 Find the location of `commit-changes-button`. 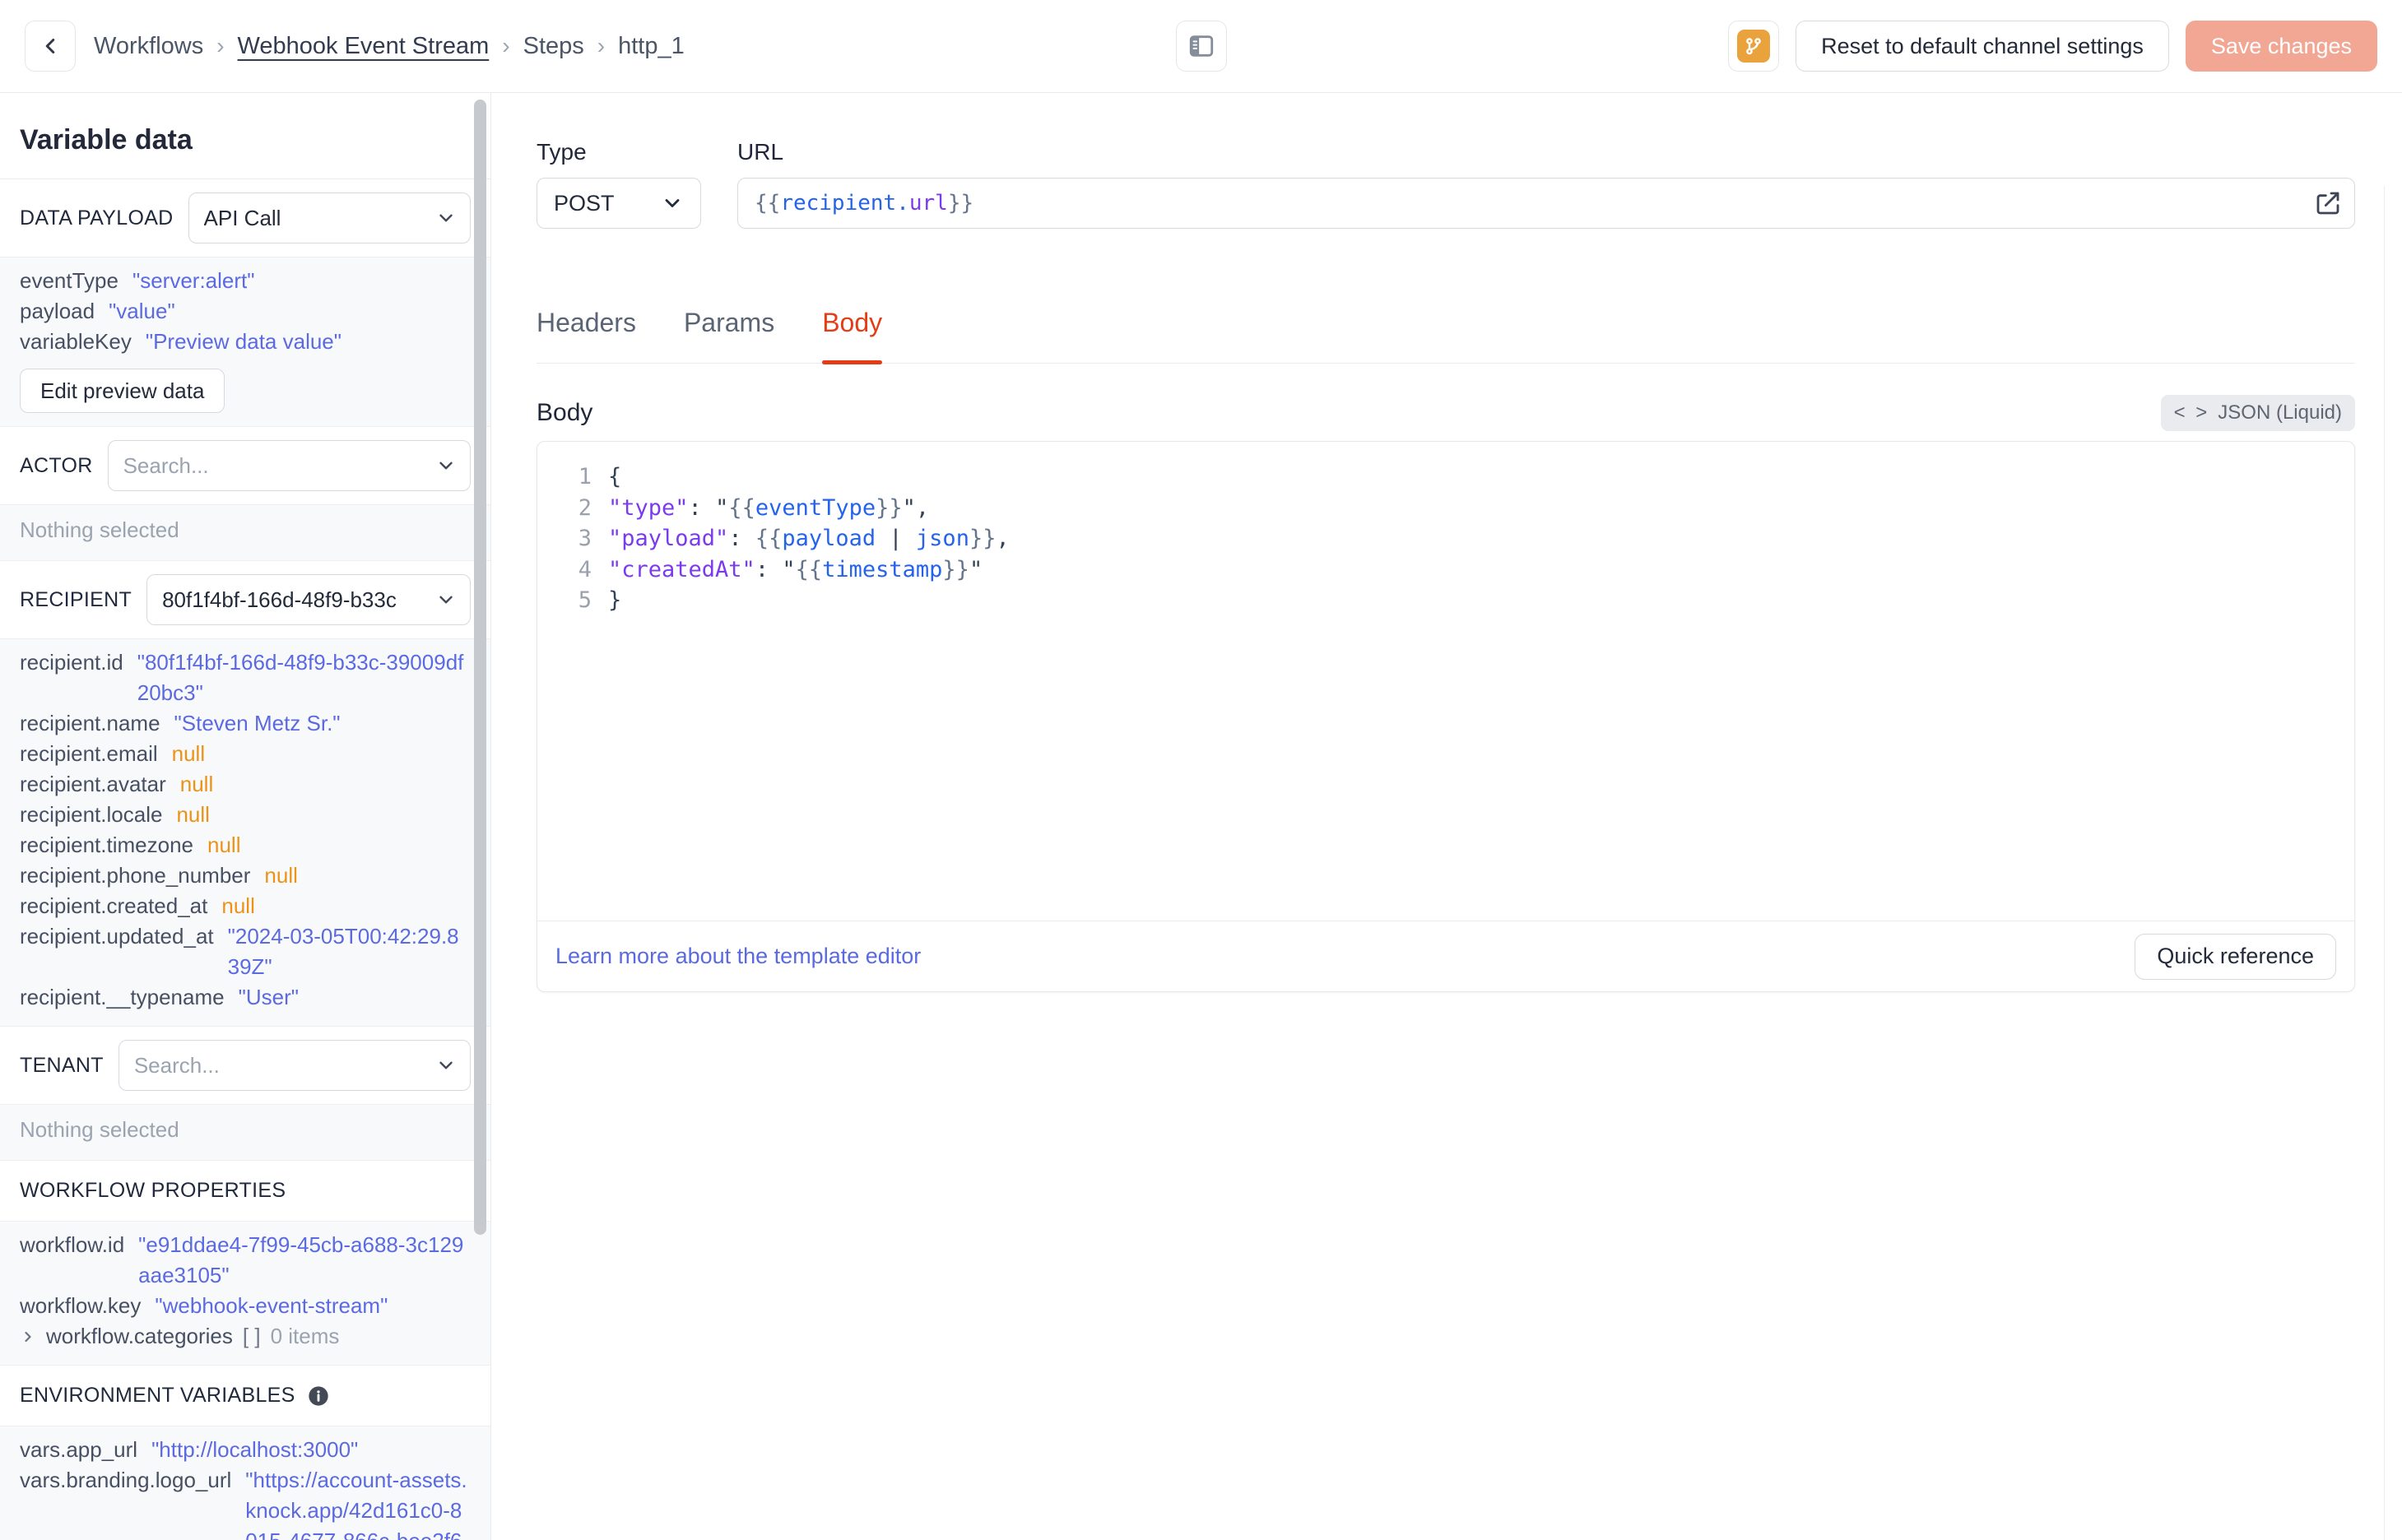

commit-changes-button is located at coordinates (1754, 46).